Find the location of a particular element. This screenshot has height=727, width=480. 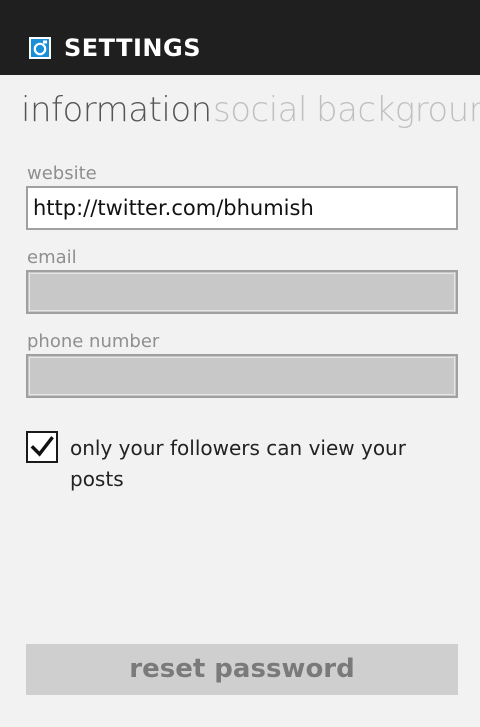

tab-social: social is located at coordinates (260, 110).